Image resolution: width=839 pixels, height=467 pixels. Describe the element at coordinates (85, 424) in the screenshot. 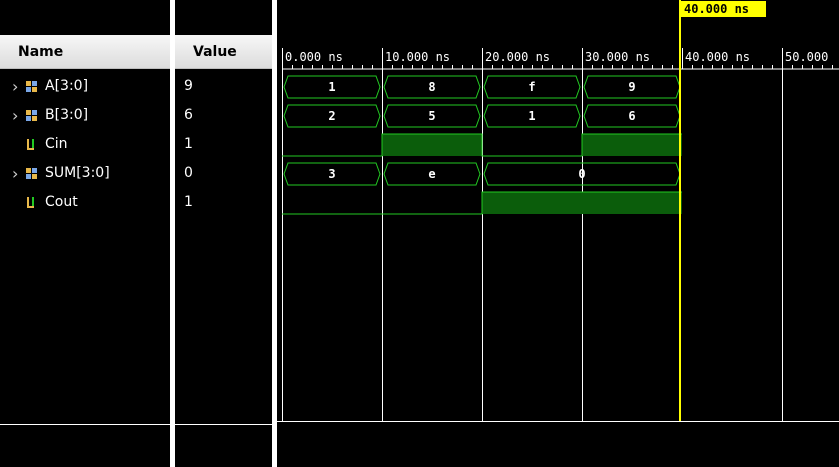

I see `name-pane-divider` at that location.